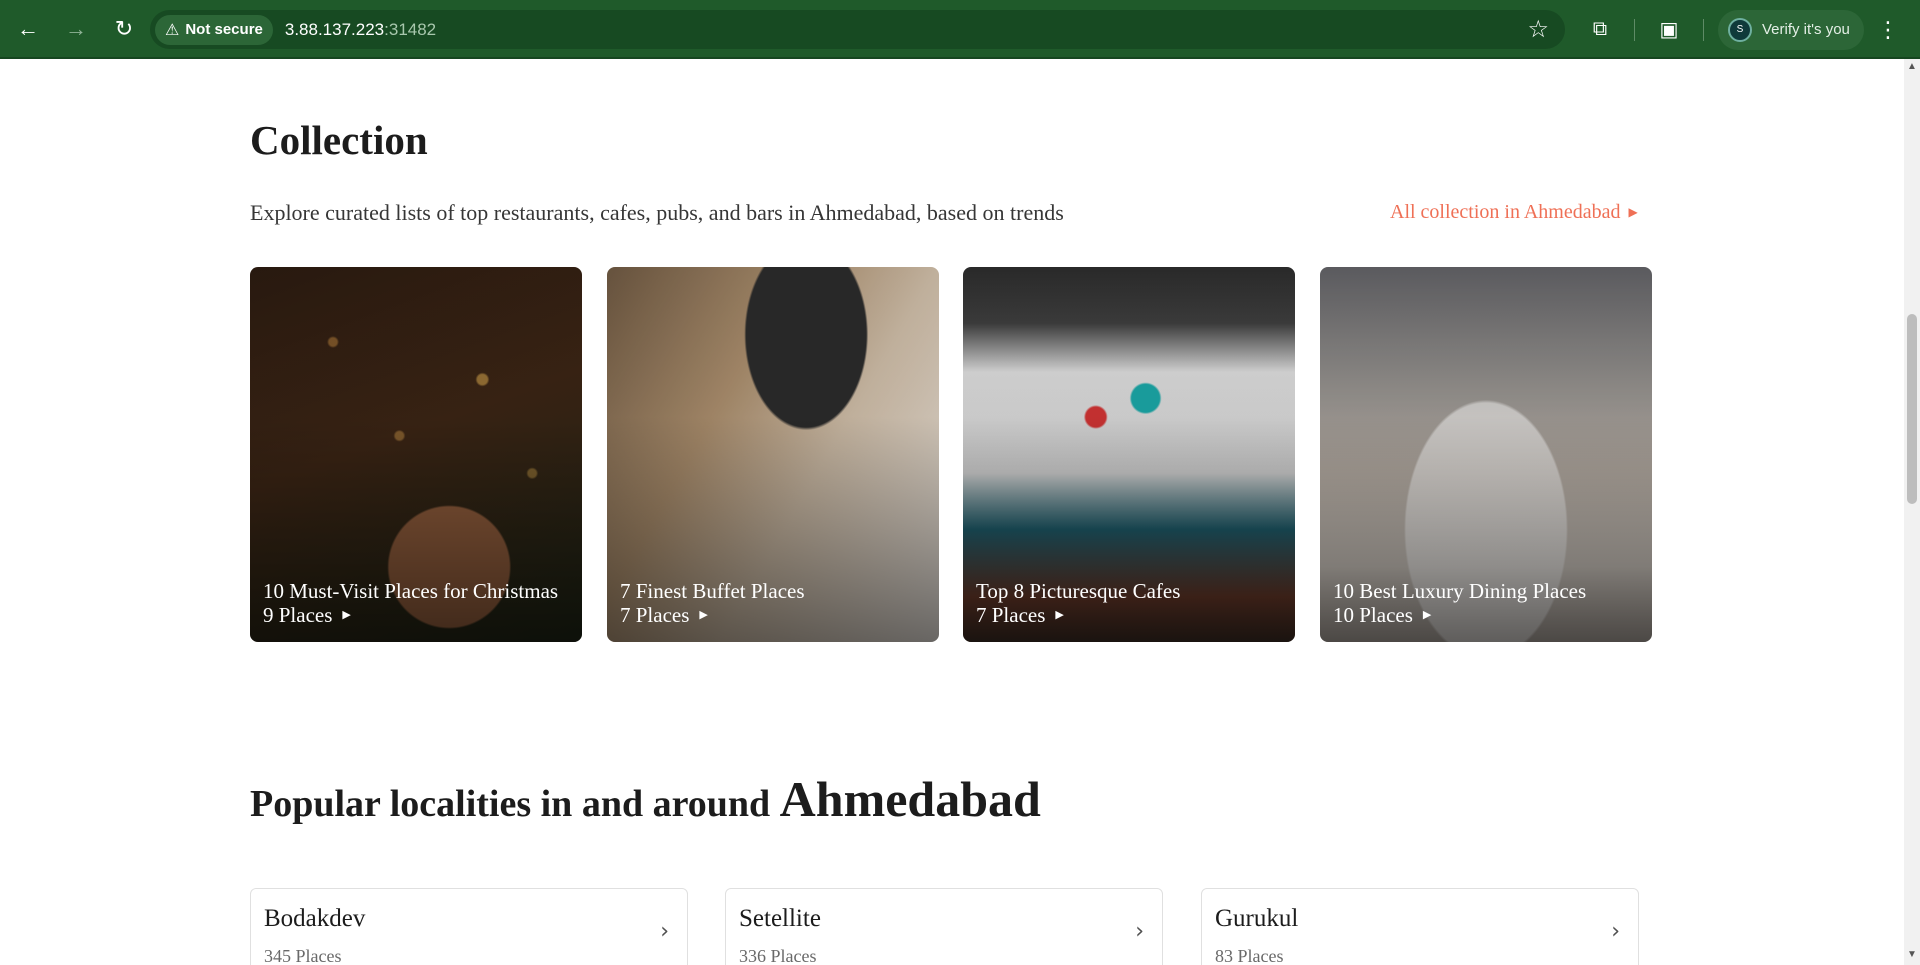 Image resolution: width=1920 pixels, height=965 pixels. What do you see at coordinates (1129, 454) in the screenshot?
I see `collection-card-cafes: Top 8 Picturesque Cafes 7 Places ▶` at bounding box center [1129, 454].